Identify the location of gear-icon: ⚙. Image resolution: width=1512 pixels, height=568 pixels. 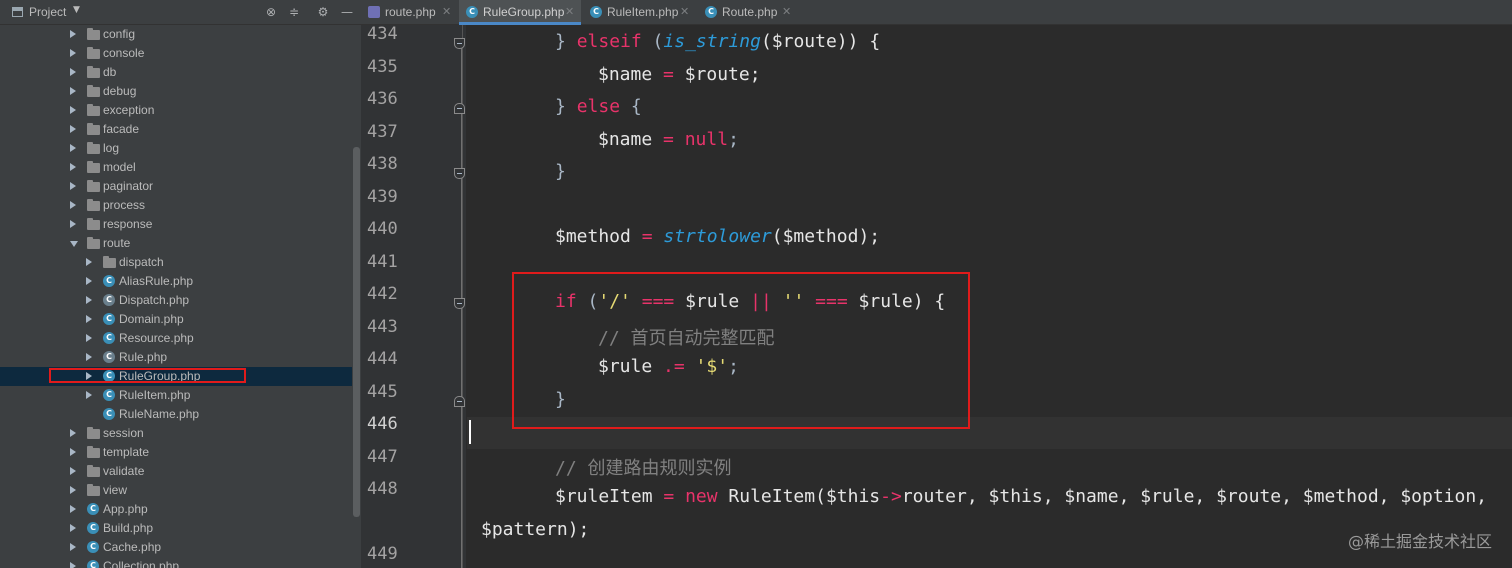
(323, 12).